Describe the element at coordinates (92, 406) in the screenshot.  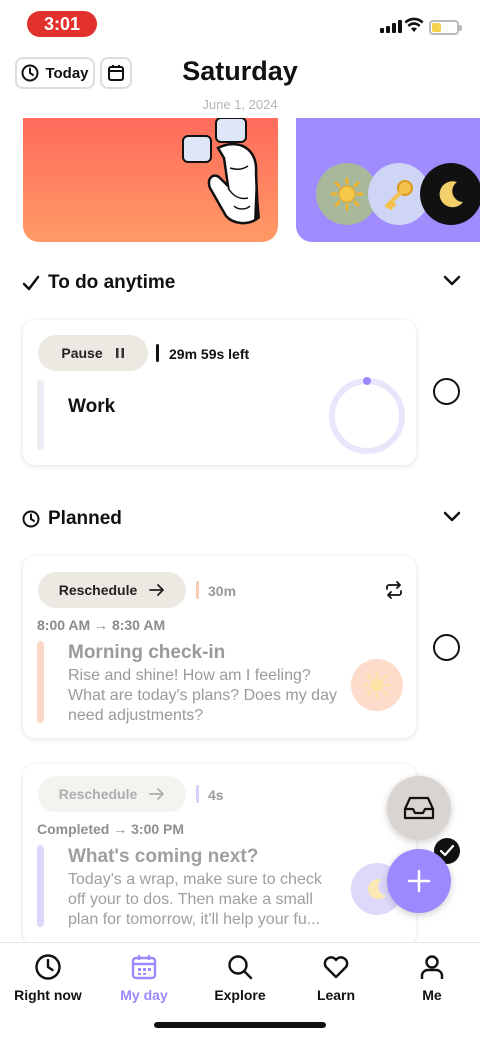
I see `work-task-title: Work` at that location.